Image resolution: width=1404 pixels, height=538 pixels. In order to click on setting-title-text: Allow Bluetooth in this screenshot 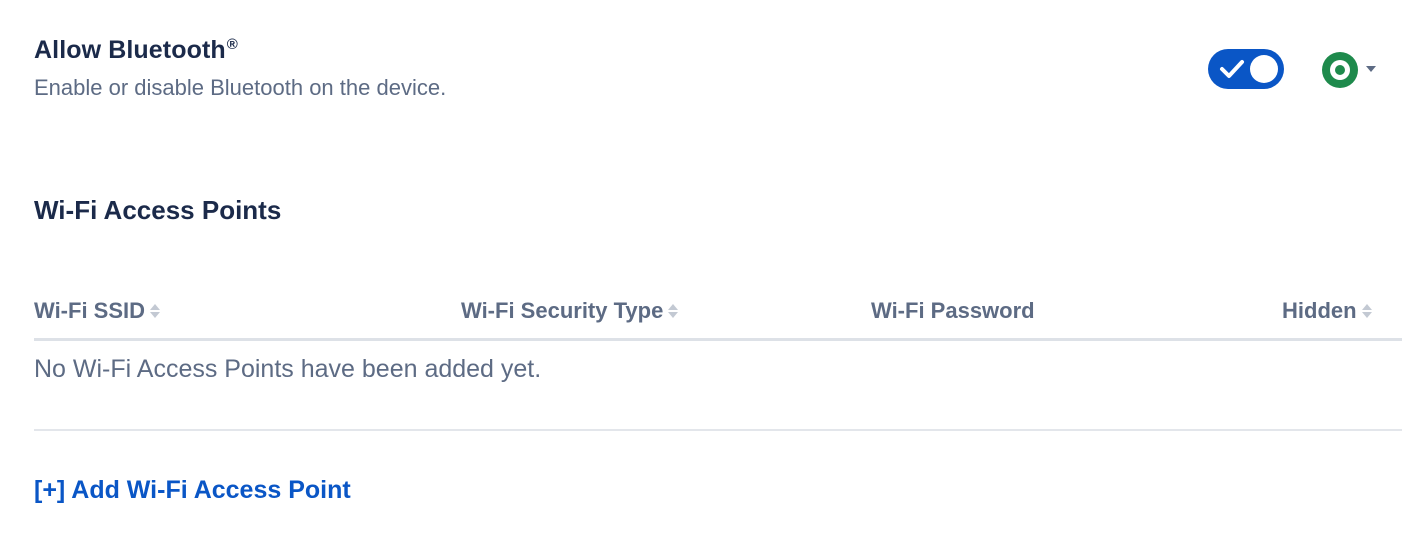, I will do `click(130, 50)`.